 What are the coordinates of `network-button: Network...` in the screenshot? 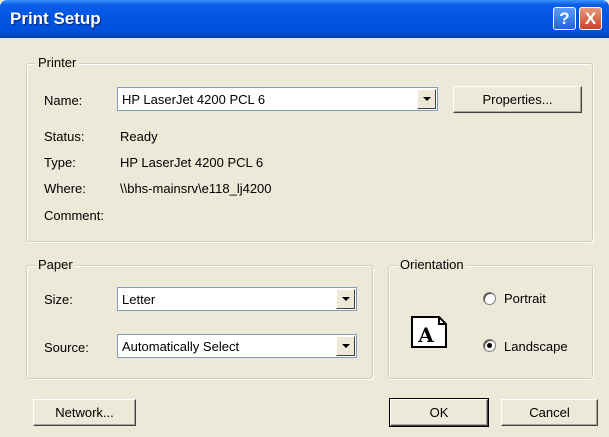 It's located at (84, 412).